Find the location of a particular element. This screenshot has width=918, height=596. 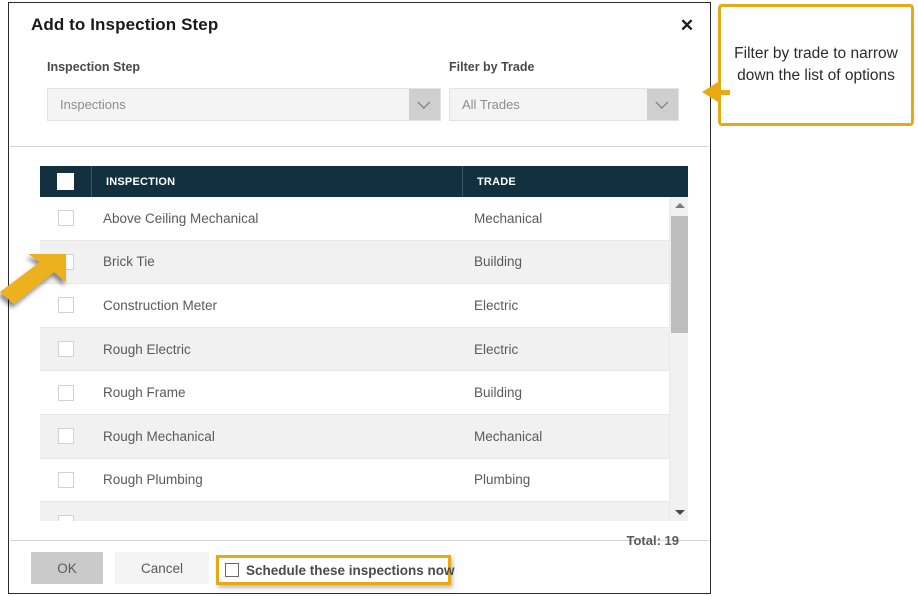

table-row: Construction Meter Electric is located at coordinates (354, 306).